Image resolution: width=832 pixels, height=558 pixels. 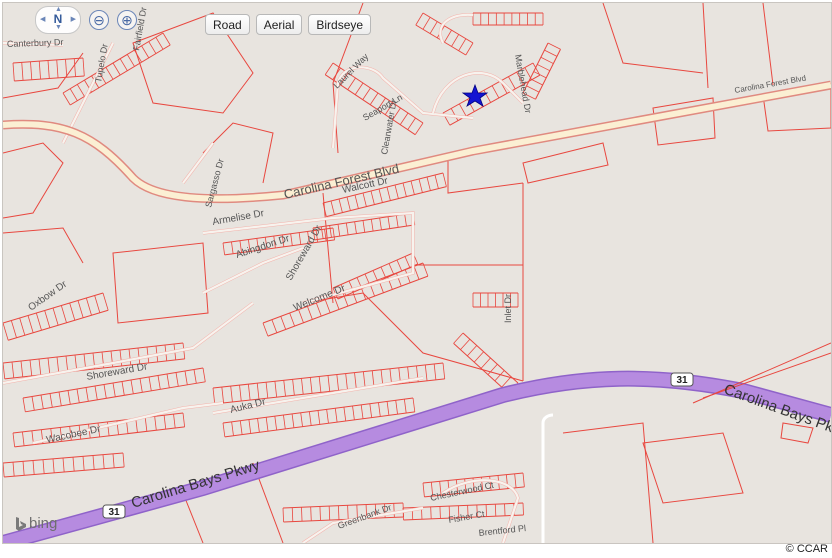 I want to click on route-shield-31-east: 31, so click(x=682, y=379).